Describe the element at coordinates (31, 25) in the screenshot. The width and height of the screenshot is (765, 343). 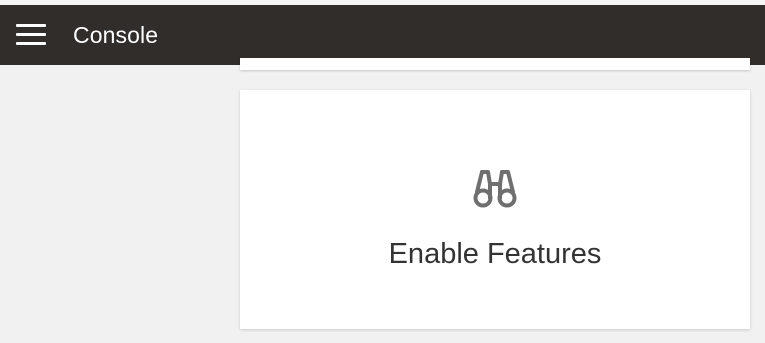
I see `hamburger-menu-icon` at that location.